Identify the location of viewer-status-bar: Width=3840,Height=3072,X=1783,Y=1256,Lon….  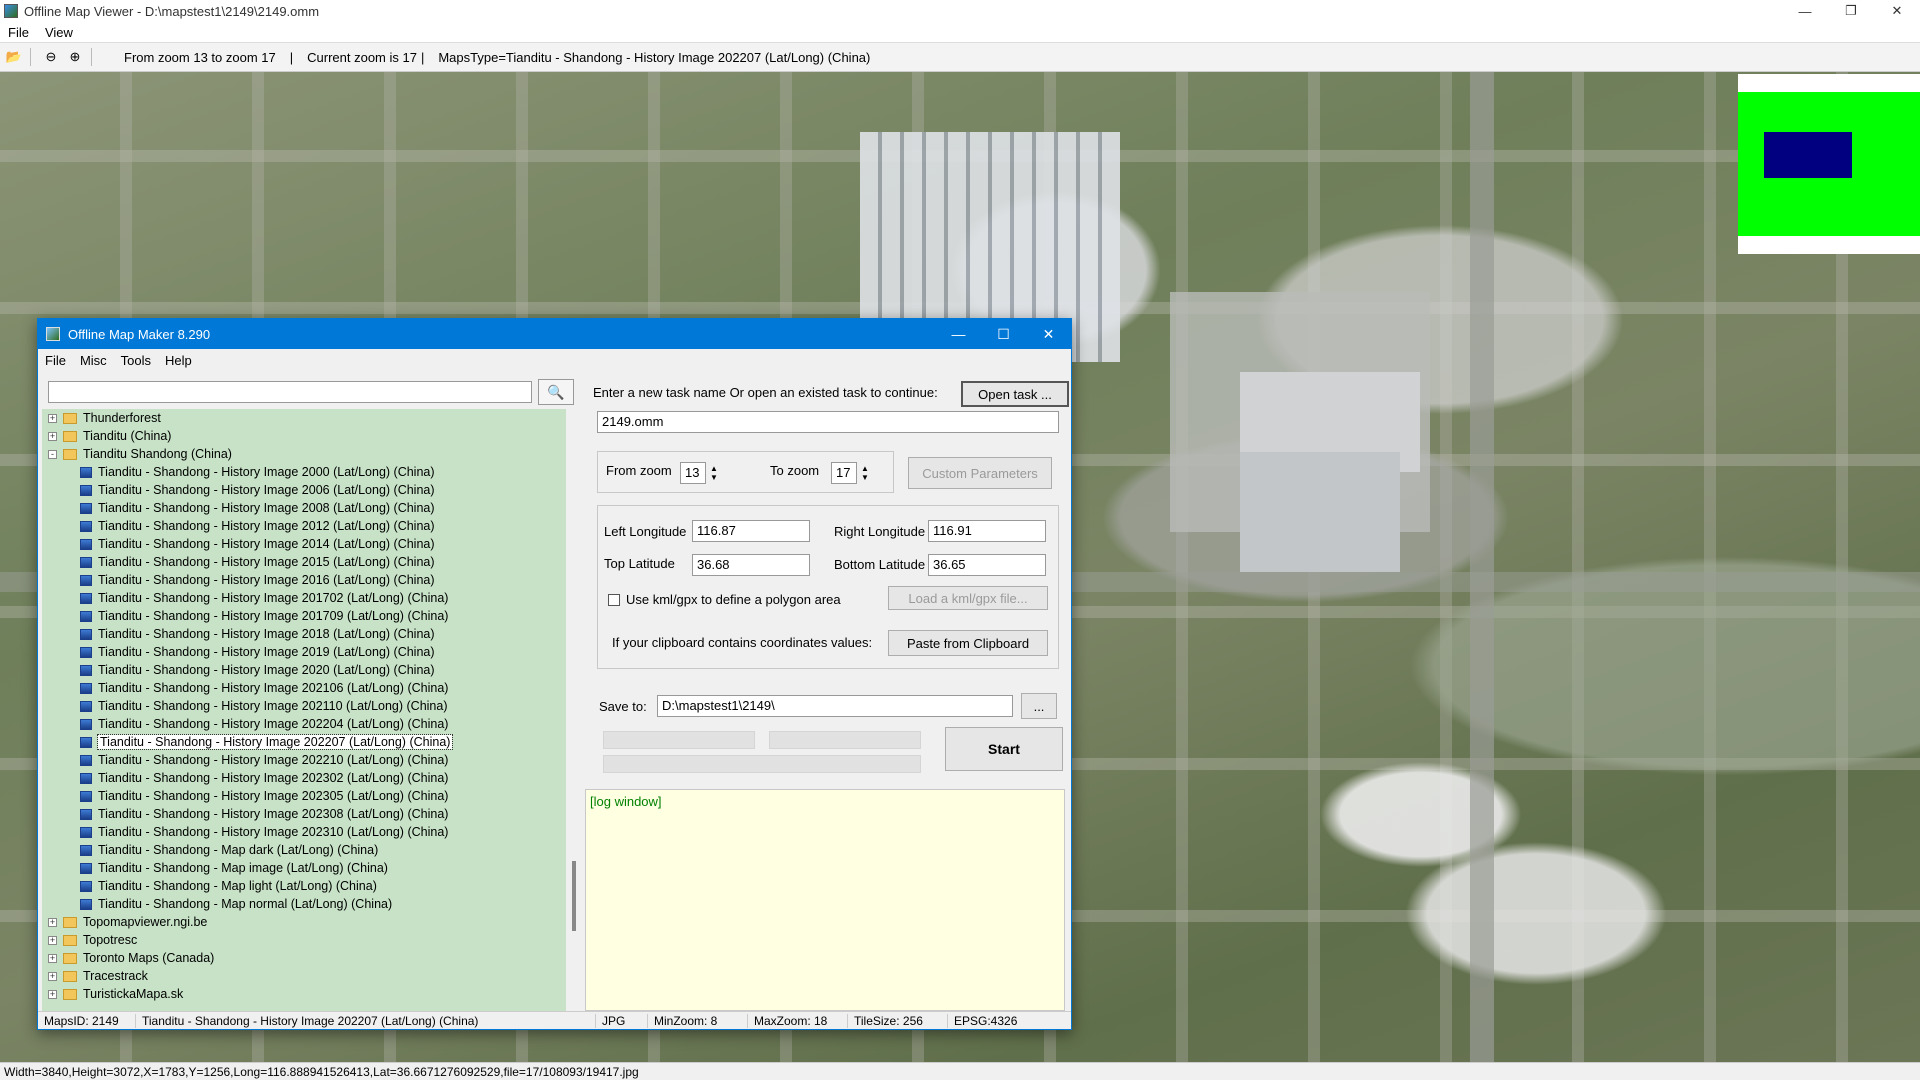
(960, 1071).